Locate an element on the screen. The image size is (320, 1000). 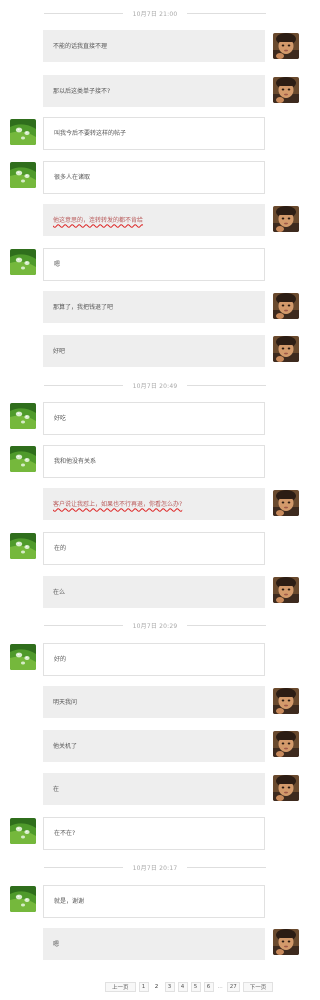
page-link: 6 is located at coordinates (208, 987).